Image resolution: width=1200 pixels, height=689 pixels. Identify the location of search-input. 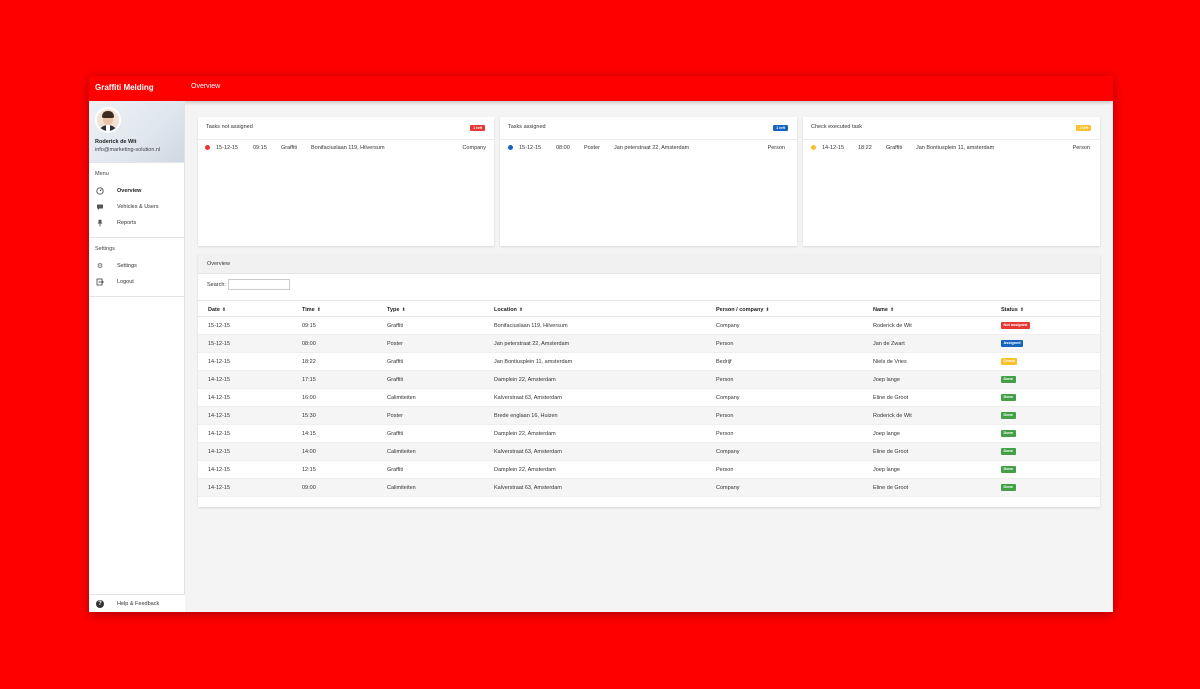
(259, 284).